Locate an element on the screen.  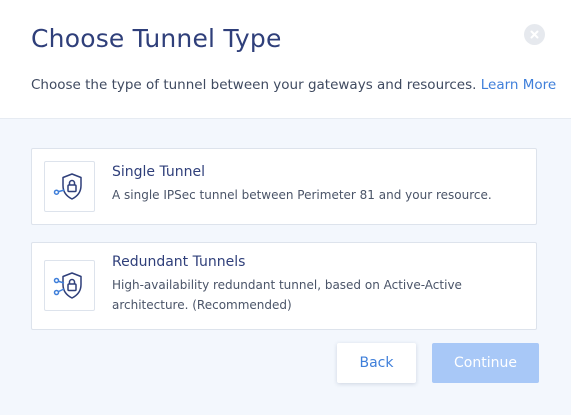
continue-button: Continue is located at coordinates (485, 363).